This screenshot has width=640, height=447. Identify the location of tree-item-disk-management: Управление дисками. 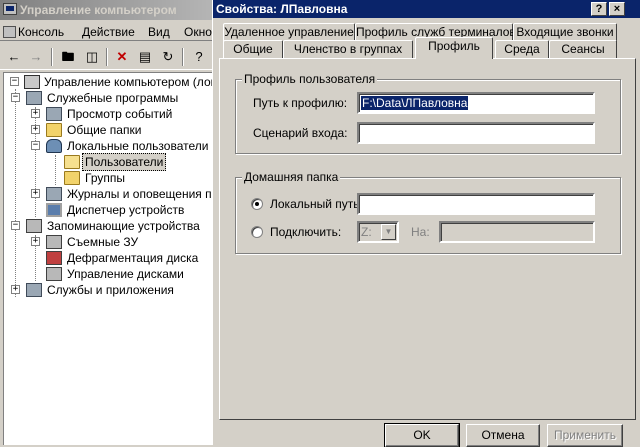
(108, 274).